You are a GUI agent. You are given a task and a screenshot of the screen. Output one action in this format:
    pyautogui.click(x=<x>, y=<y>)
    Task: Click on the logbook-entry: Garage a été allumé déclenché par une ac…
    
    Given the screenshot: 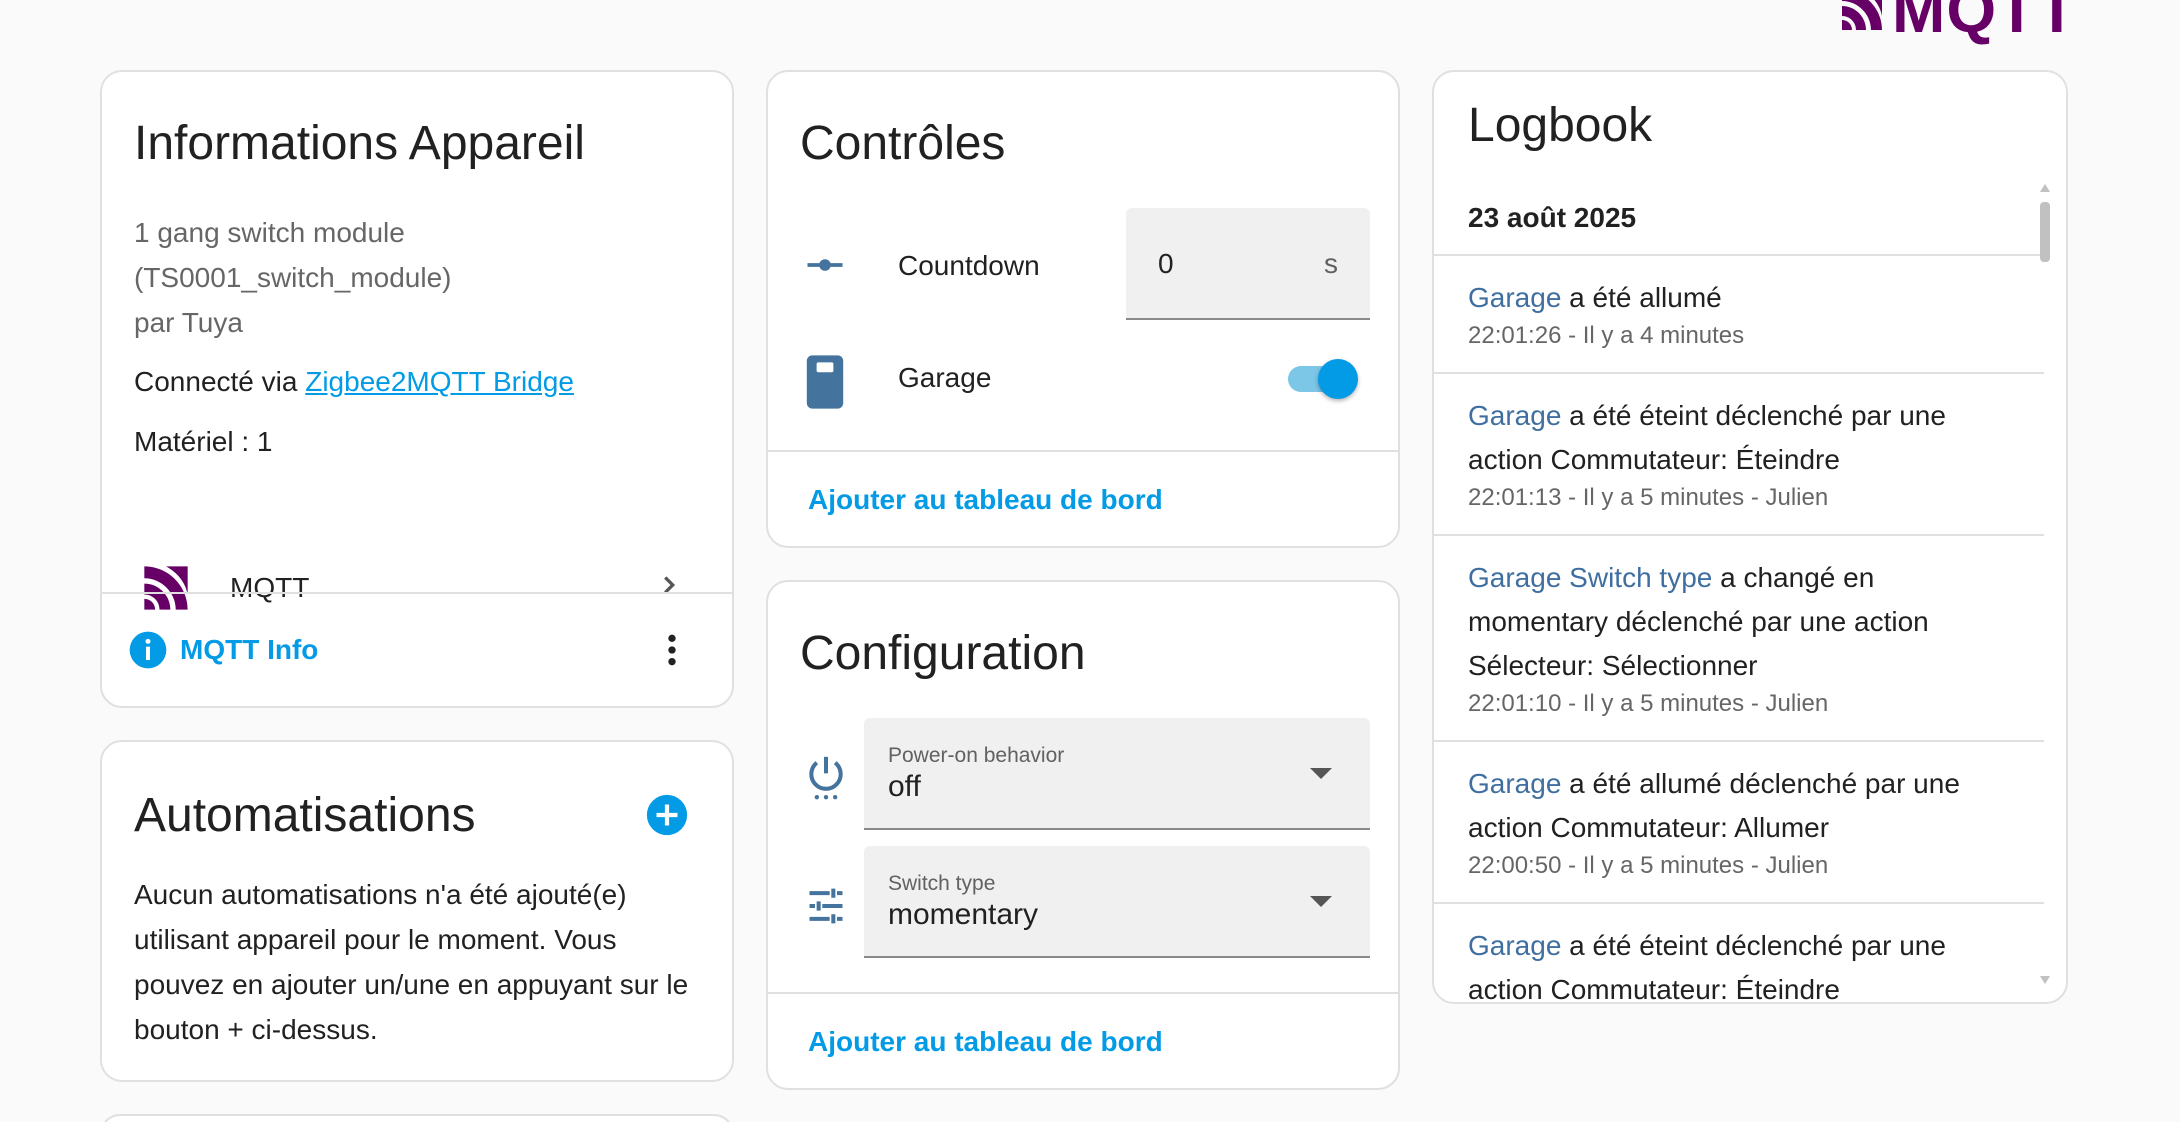 What is the action you would take?
    pyautogui.click(x=1739, y=810)
    